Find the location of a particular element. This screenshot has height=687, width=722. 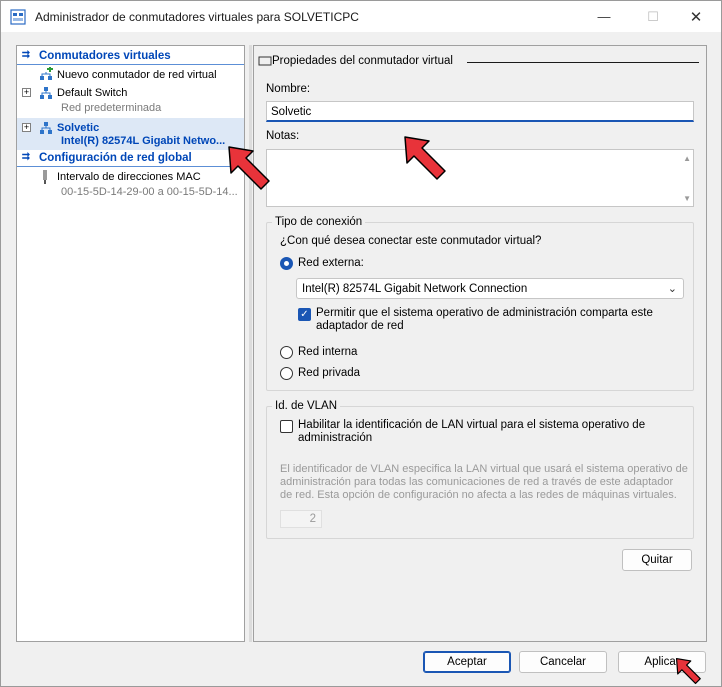

section-switches-label: Conmutadores virtuales is located at coordinates (105, 56).